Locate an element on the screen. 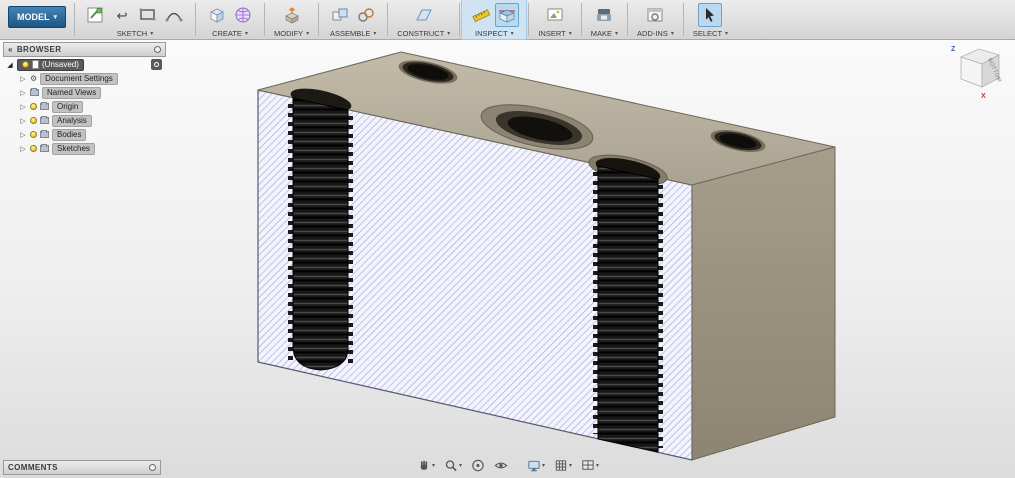 Image resolution: width=1015 pixels, height=478 pixels. axis-z-label: Z is located at coordinates (953, 49).